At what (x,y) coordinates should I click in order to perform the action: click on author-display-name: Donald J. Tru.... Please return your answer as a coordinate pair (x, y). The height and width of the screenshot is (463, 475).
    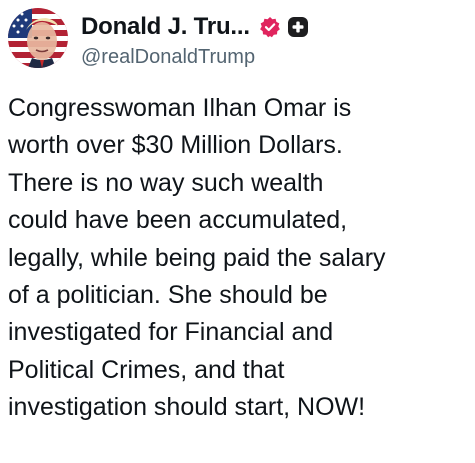
    Looking at the image, I should click on (165, 27).